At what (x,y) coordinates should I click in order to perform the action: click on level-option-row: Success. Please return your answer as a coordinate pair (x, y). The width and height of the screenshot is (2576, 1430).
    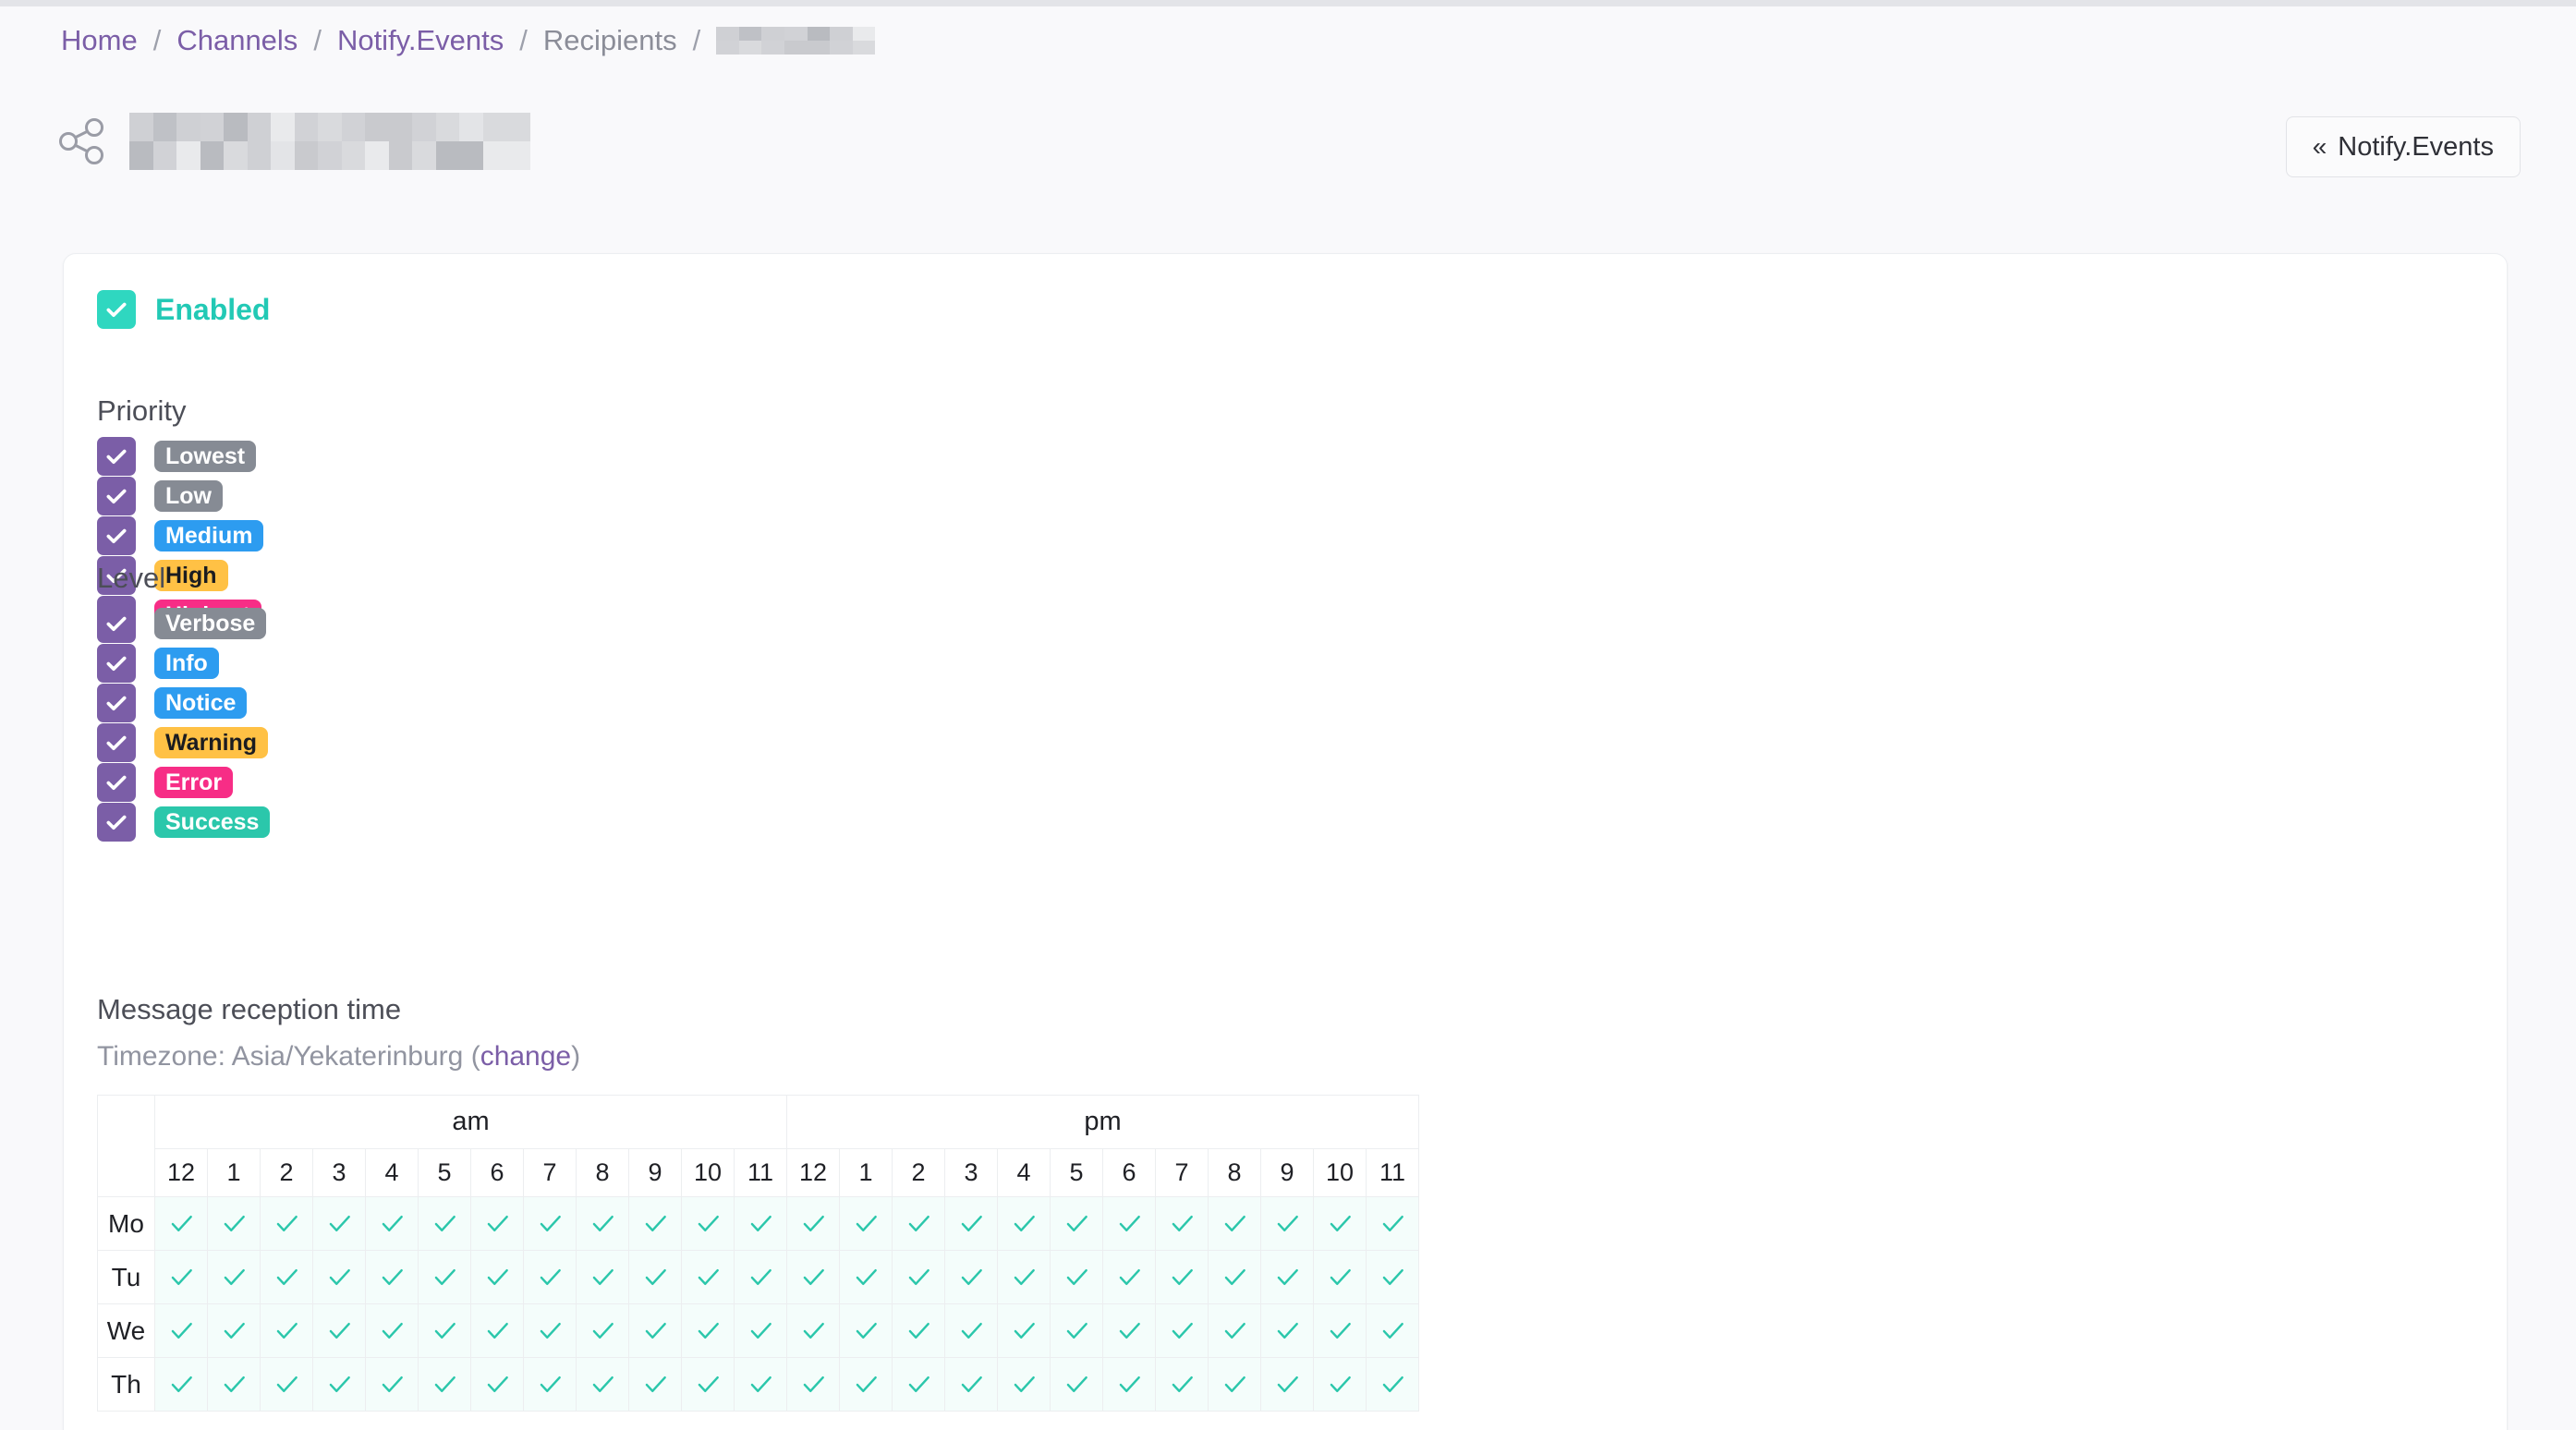
    Looking at the image, I should click on (184, 823).